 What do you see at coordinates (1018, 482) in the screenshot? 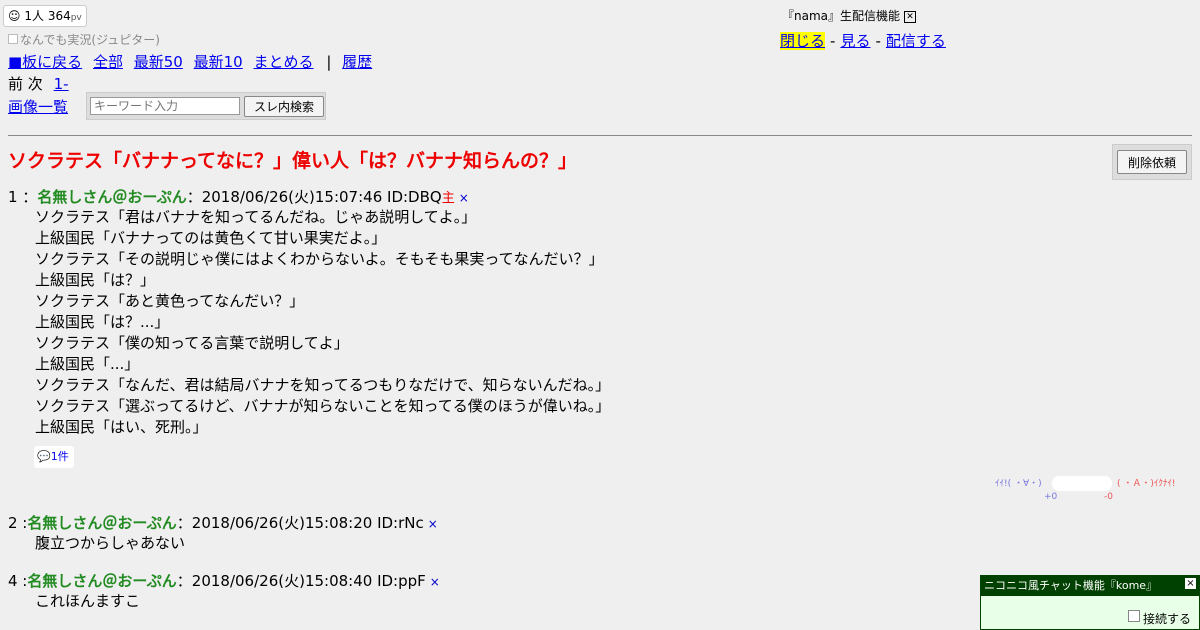
I see `vote-good-button: ｲｲ!( ・∀・)` at bounding box center [1018, 482].